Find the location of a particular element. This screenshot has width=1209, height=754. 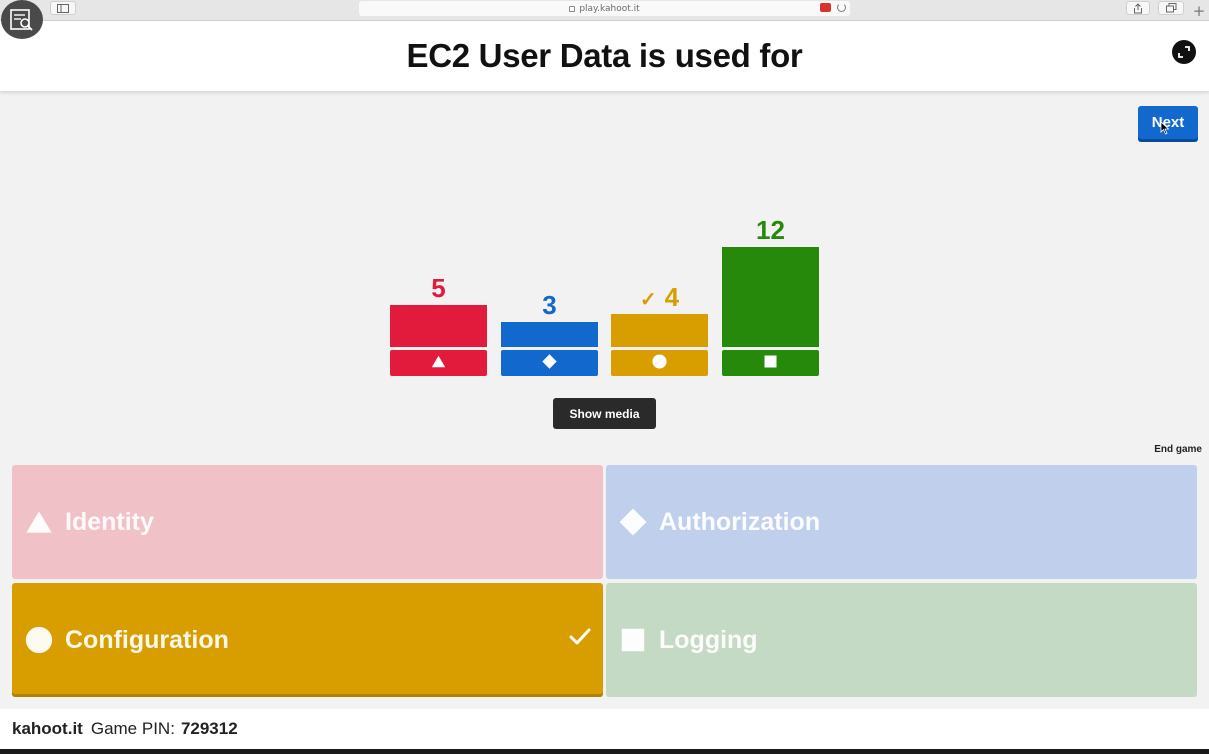

answer-label: Authorization is located at coordinates (740, 521).